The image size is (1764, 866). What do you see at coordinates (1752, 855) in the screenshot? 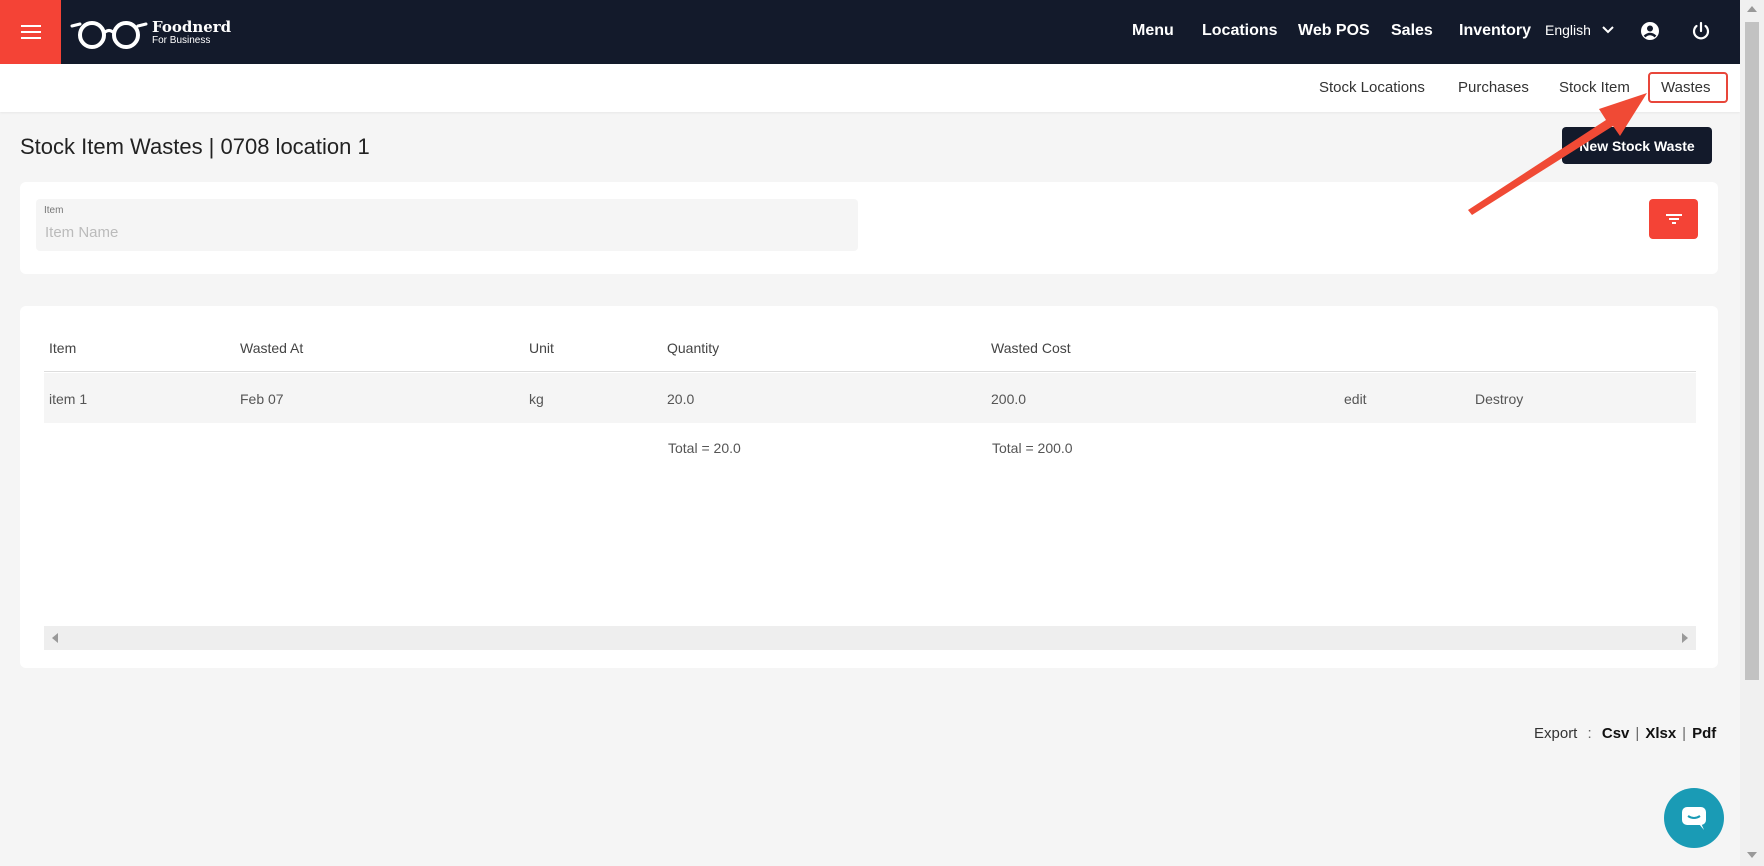
I see `scroll-down-icon` at bounding box center [1752, 855].